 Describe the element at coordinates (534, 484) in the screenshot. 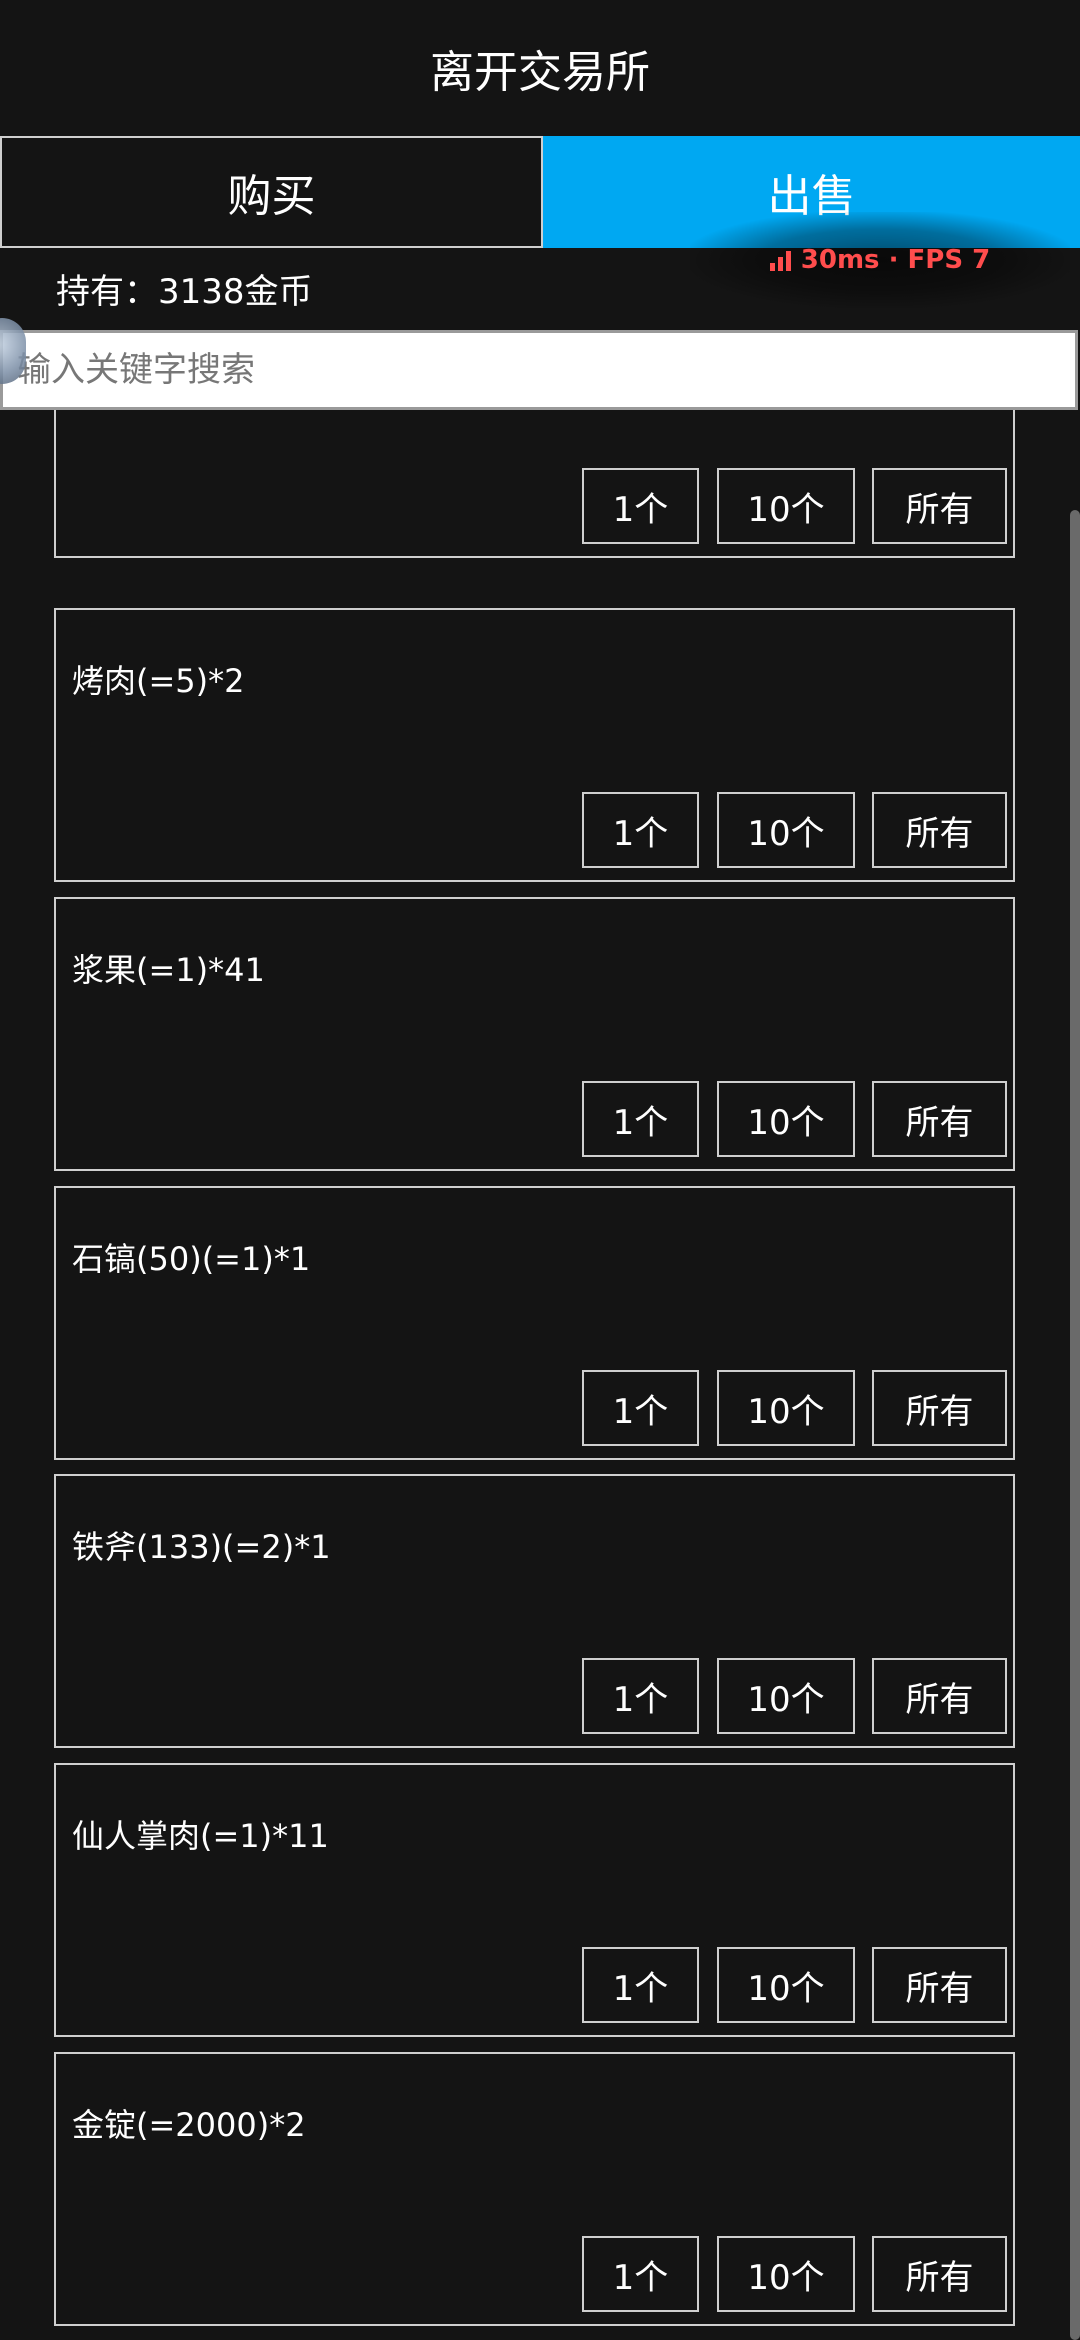

I see `list-item: 1个 10个 所有` at that location.